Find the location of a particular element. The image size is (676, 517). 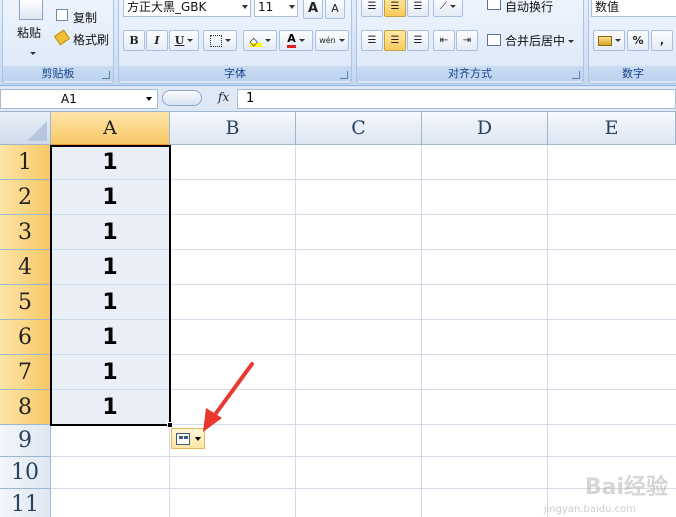

align-bottom-button: ☰ is located at coordinates (418, 8).